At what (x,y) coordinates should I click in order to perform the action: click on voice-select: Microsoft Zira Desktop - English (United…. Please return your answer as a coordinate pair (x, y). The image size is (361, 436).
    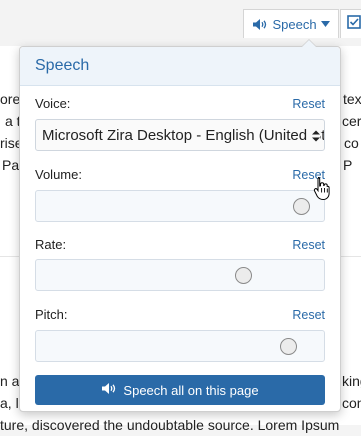
    Looking at the image, I should click on (180, 135).